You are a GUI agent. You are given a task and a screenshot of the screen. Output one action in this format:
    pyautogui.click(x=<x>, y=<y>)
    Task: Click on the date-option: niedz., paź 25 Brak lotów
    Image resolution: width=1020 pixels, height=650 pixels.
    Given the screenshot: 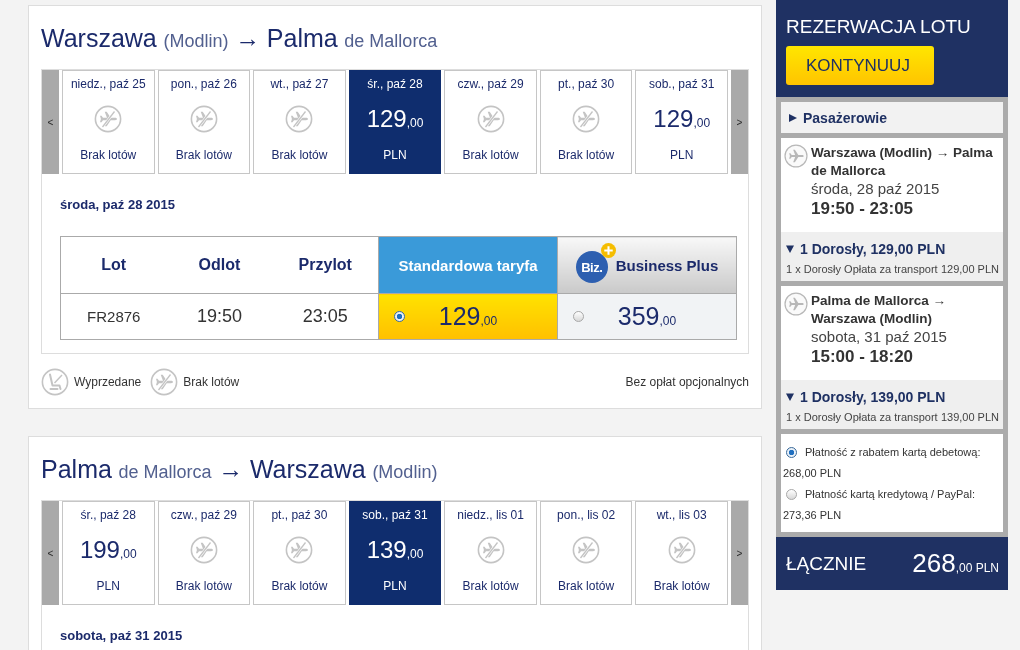 What is the action you would take?
    pyautogui.click(x=108, y=122)
    